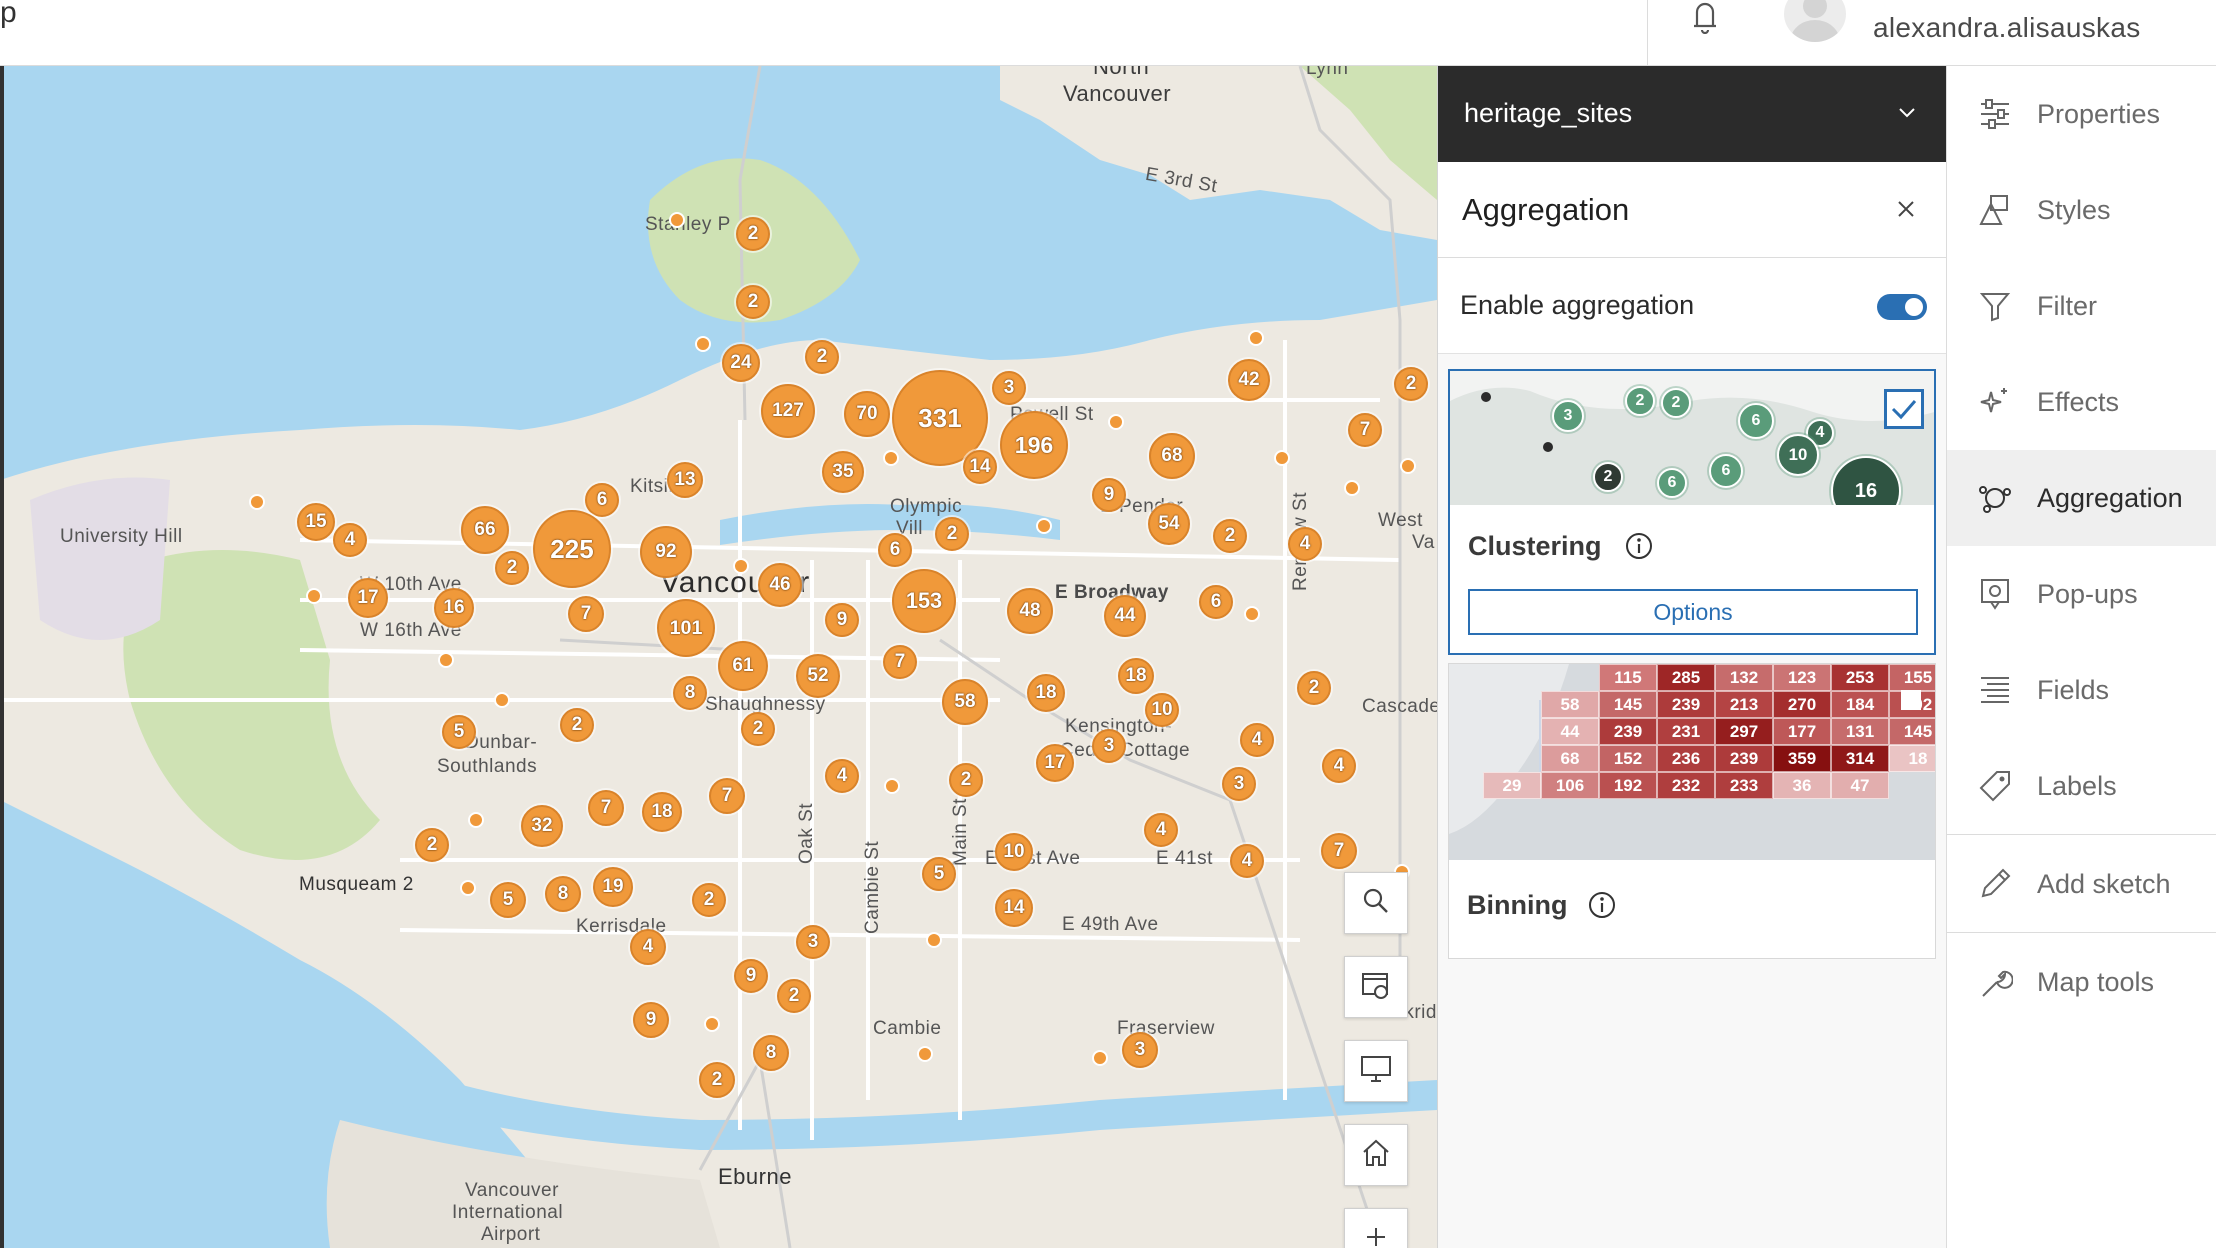  What do you see at coordinates (2081, 690) in the screenshot?
I see `nav-item-fields: Fields` at bounding box center [2081, 690].